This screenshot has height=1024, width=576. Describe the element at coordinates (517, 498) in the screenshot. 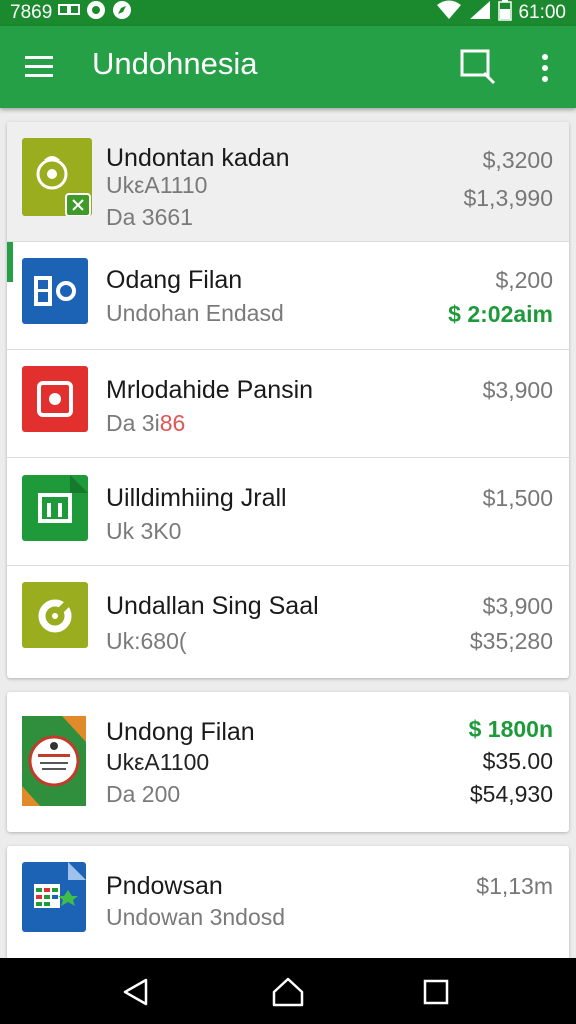

I see `item-amount: $1,500` at that location.